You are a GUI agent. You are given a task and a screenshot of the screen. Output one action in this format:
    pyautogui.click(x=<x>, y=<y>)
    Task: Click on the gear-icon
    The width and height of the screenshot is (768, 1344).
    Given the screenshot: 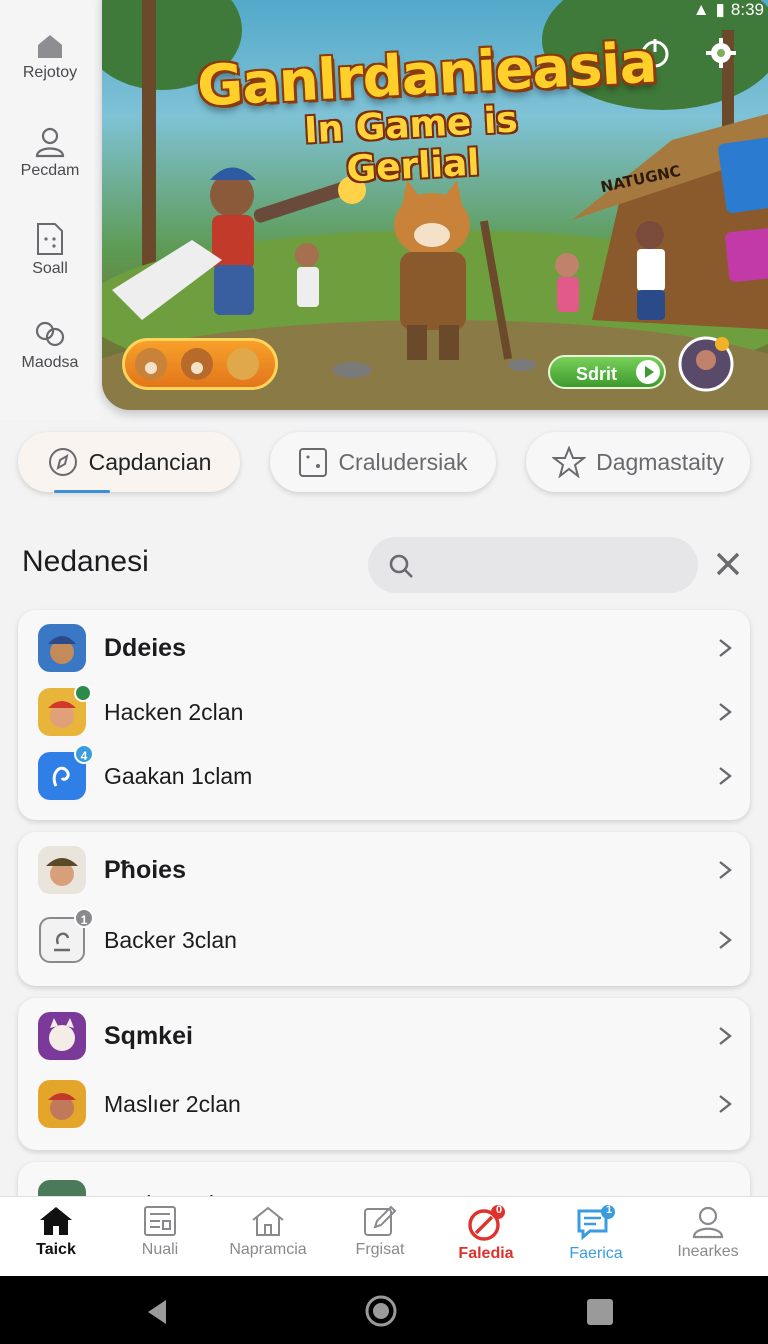 What is the action you would take?
    pyautogui.click(x=721, y=53)
    